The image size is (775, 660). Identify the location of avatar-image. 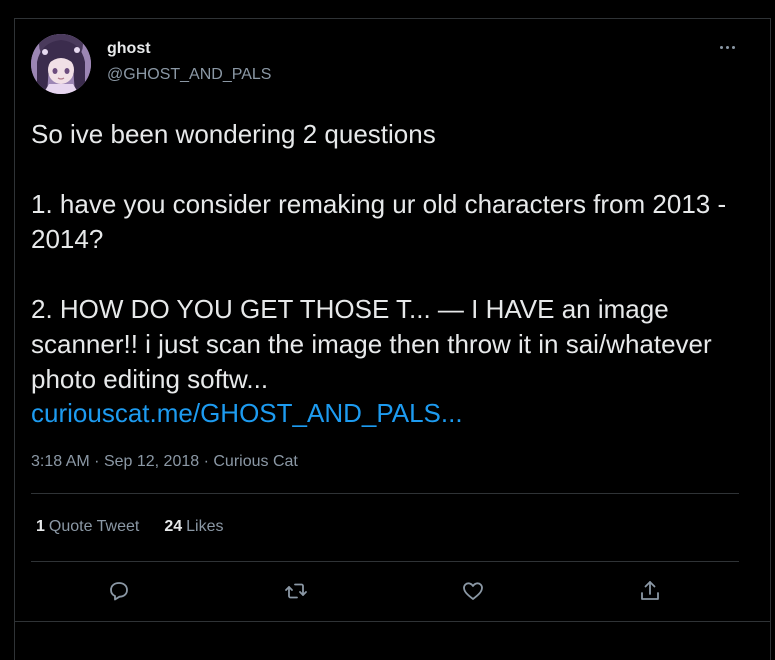
(61, 64).